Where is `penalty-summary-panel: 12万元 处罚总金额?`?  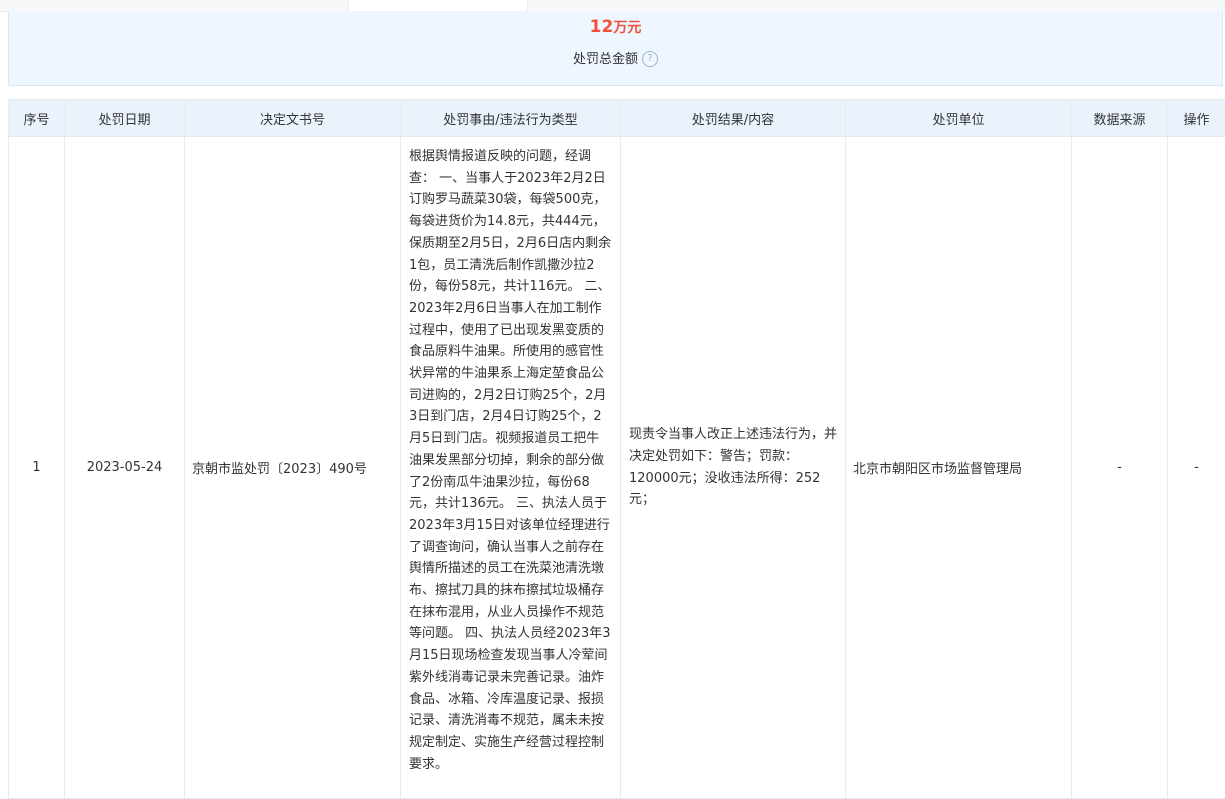 penalty-summary-panel: 12万元 处罚总金额? is located at coordinates (615, 48).